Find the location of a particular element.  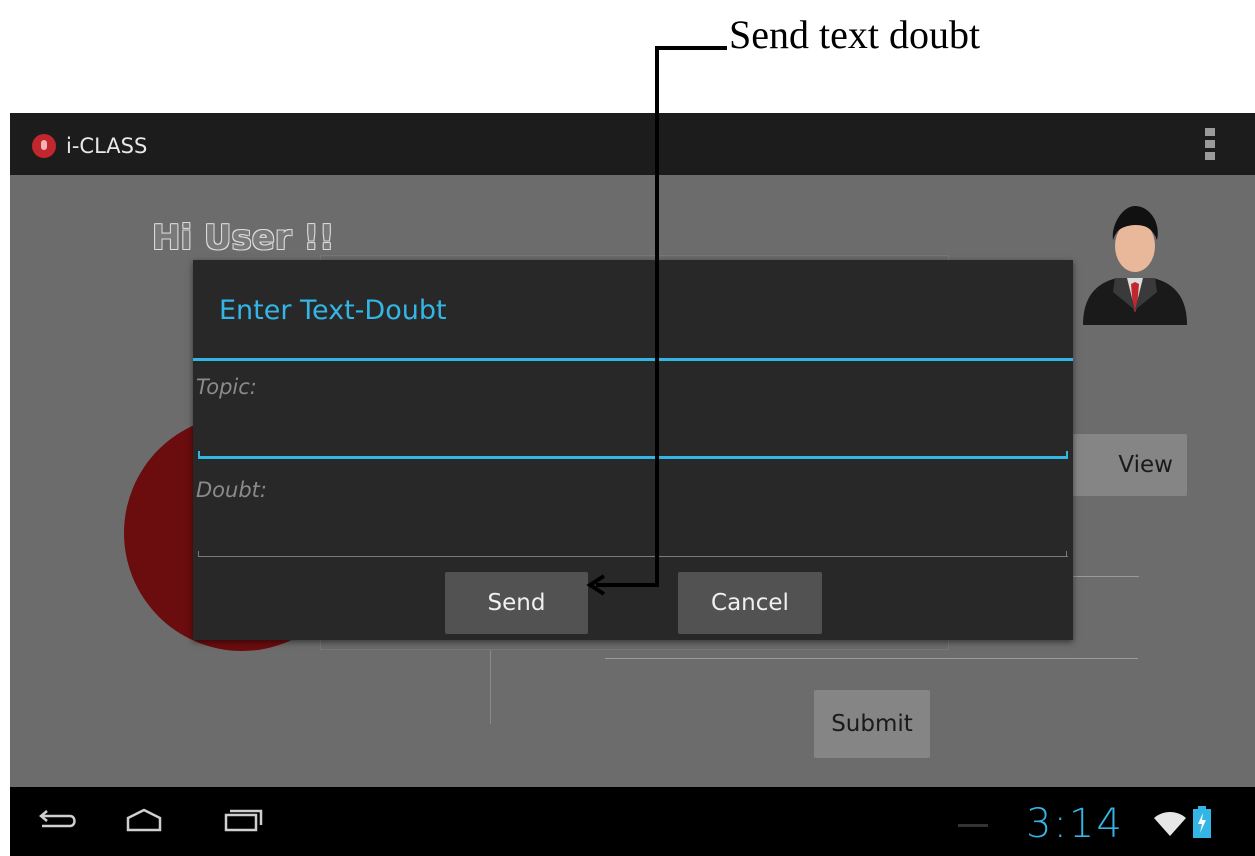

doubt-input is located at coordinates (633, 519).